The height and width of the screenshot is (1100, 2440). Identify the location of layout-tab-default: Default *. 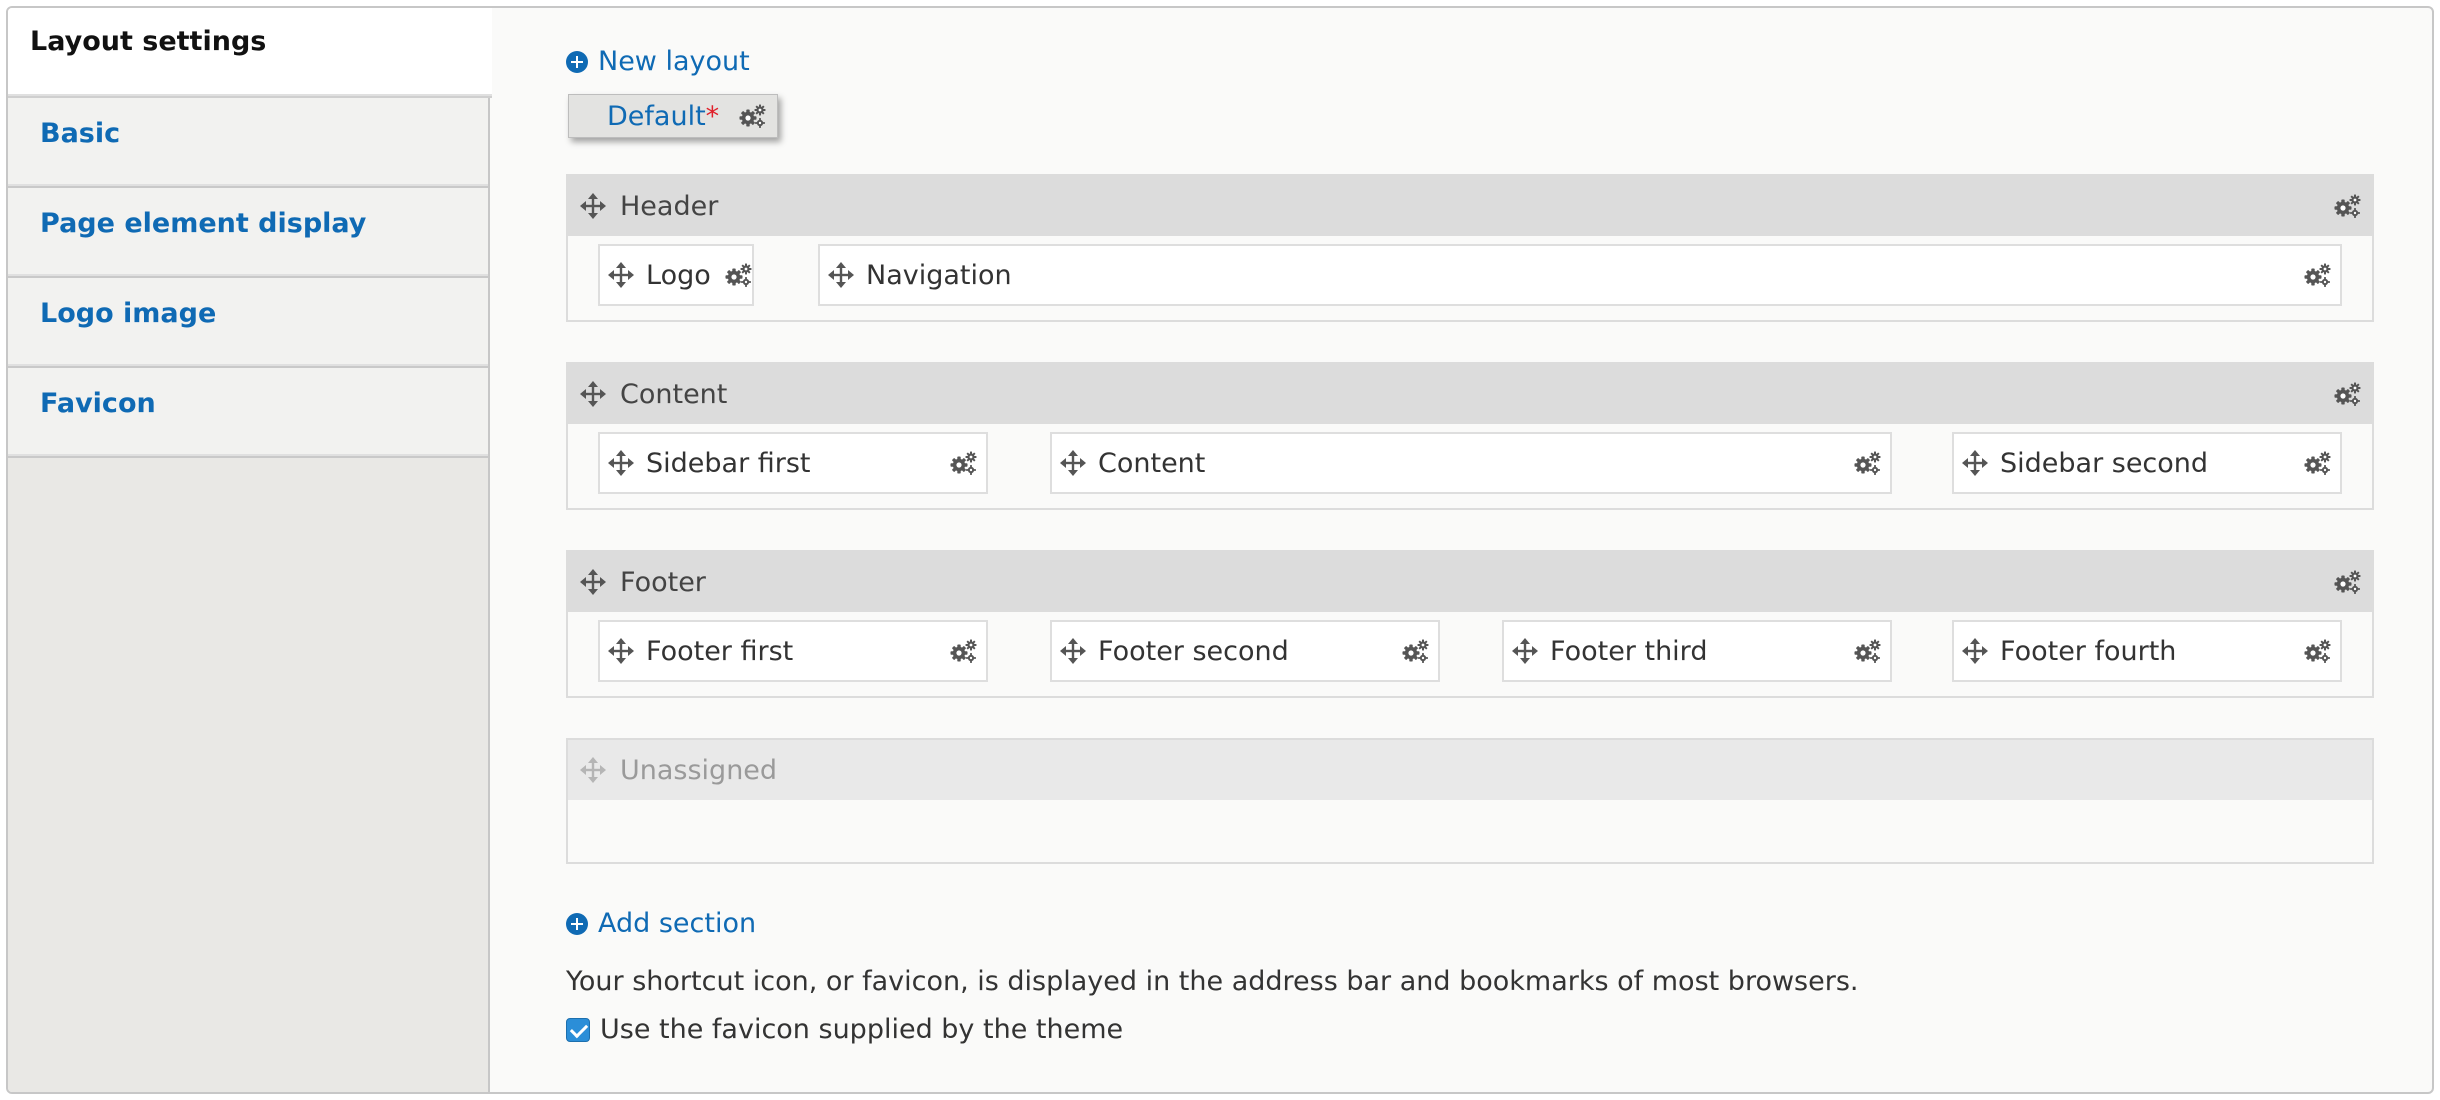
(673, 116).